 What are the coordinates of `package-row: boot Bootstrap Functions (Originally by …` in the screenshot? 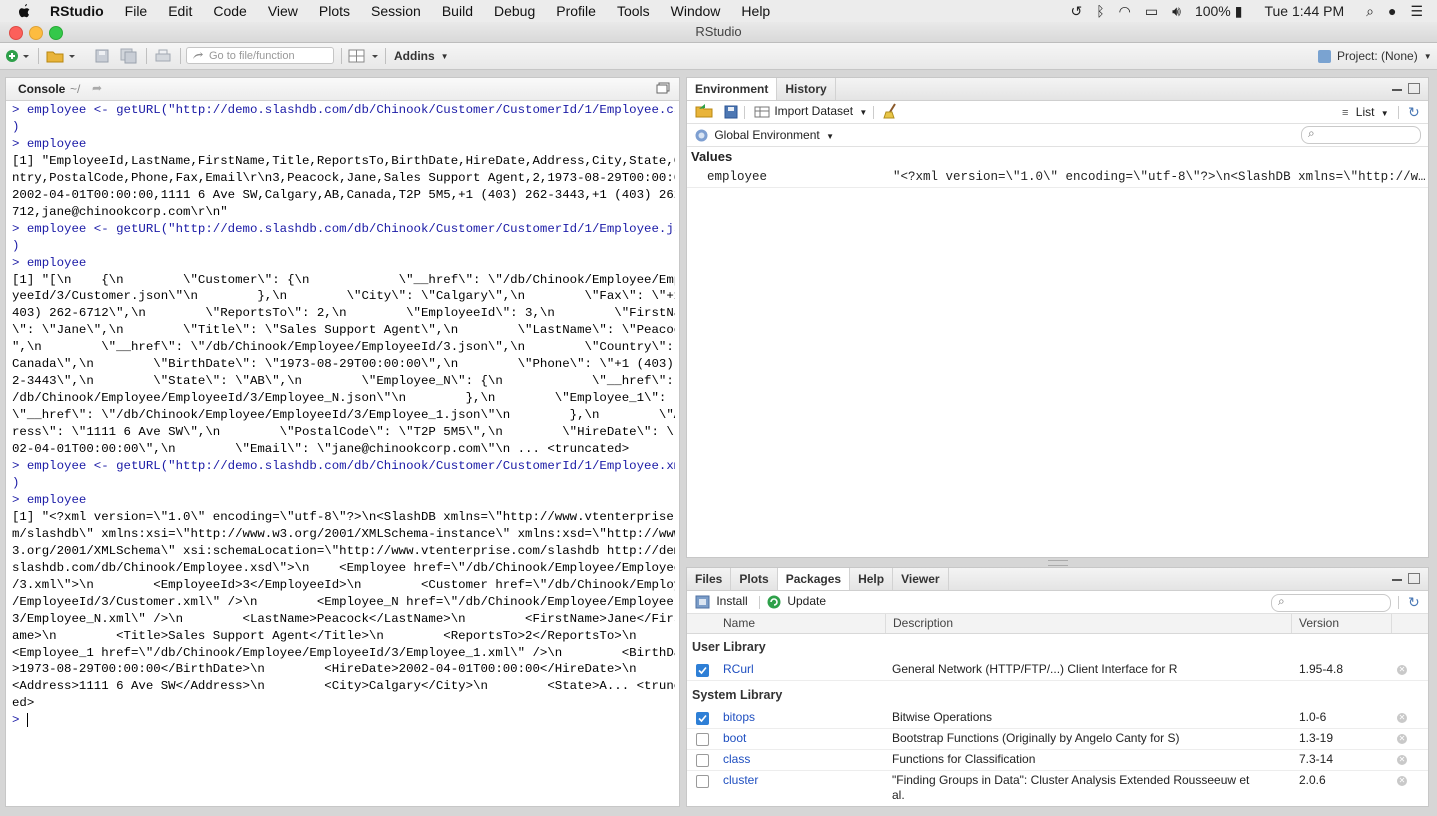 It's located at (1057, 739).